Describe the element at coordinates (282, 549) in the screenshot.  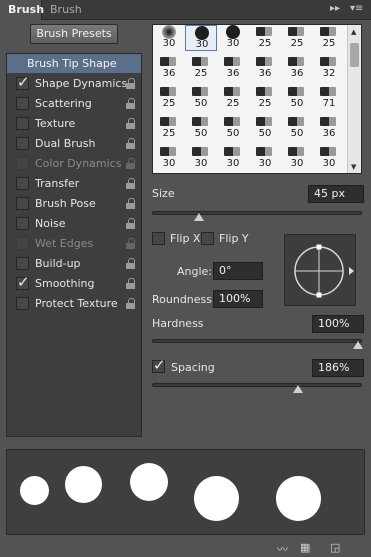
I see `toggle-live-tip-icon: 〰` at that location.